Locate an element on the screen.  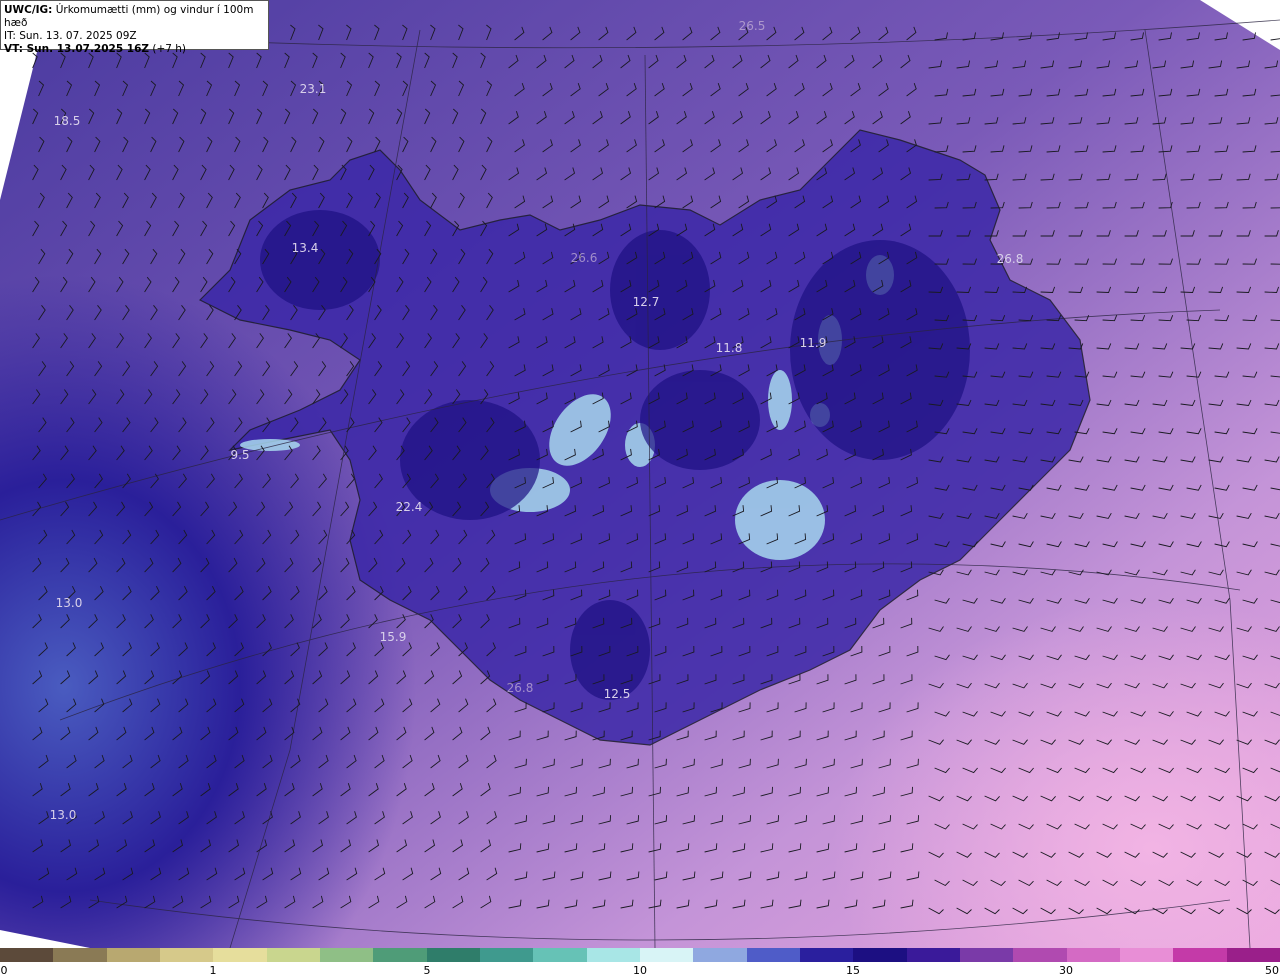
colorbar-tick-label: 1 is located at coordinates (213, 970).